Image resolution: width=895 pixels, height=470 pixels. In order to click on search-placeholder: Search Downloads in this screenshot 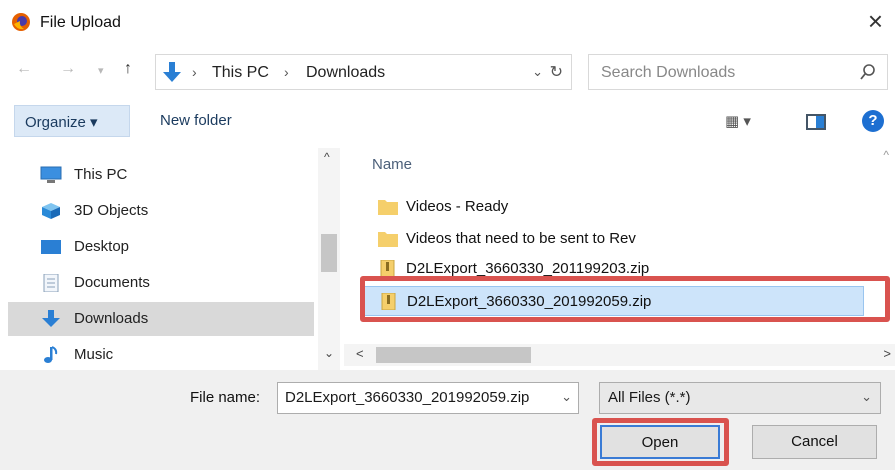, I will do `click(668, 72)`.